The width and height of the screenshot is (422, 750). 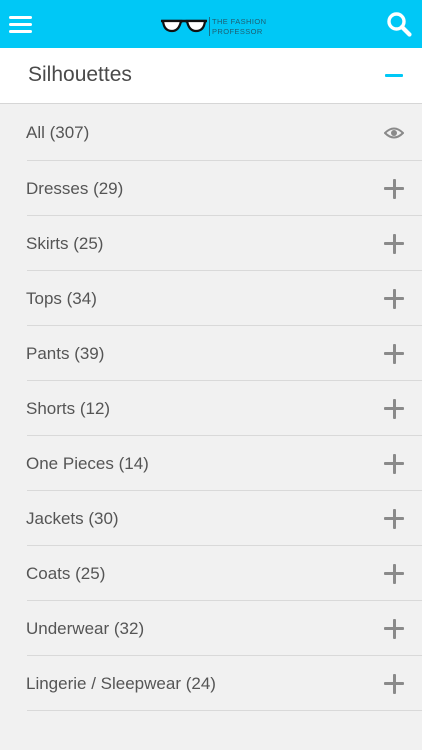 What do you see at coordinates (65, 243) in the screenshot?
I see `category-label: Skirts (25)` at bounding box center [65, 243].